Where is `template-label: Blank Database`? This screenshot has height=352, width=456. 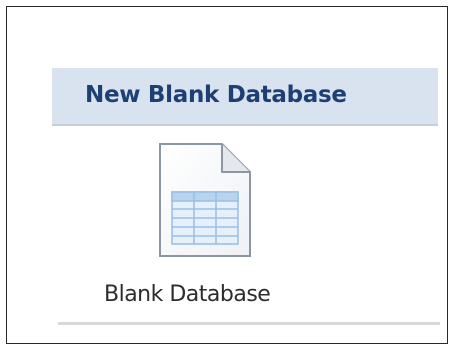 template-label: Blank Database is located at coordinates (187, 294).